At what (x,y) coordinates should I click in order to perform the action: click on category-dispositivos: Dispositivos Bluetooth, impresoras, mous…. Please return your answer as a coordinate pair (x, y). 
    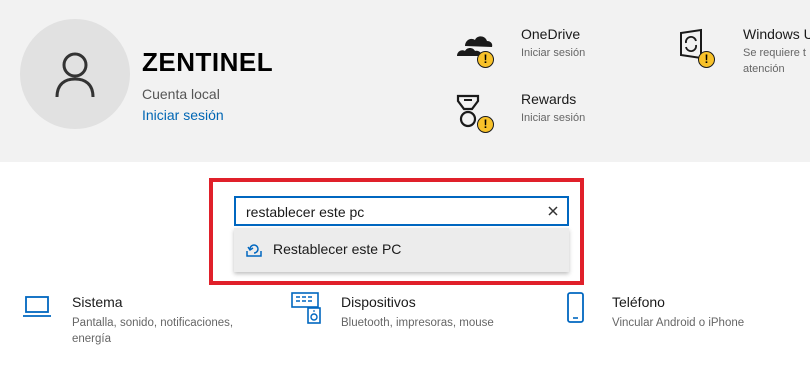
    Looking at the image, I should click on (416, 322).